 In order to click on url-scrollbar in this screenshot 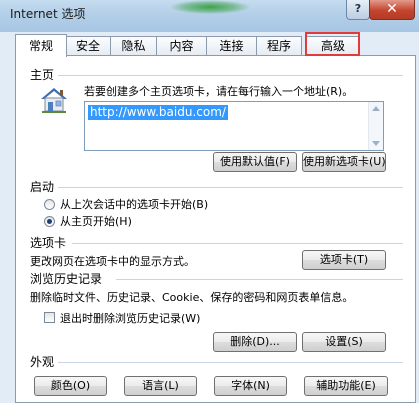, I will do `click(375, 126)`.